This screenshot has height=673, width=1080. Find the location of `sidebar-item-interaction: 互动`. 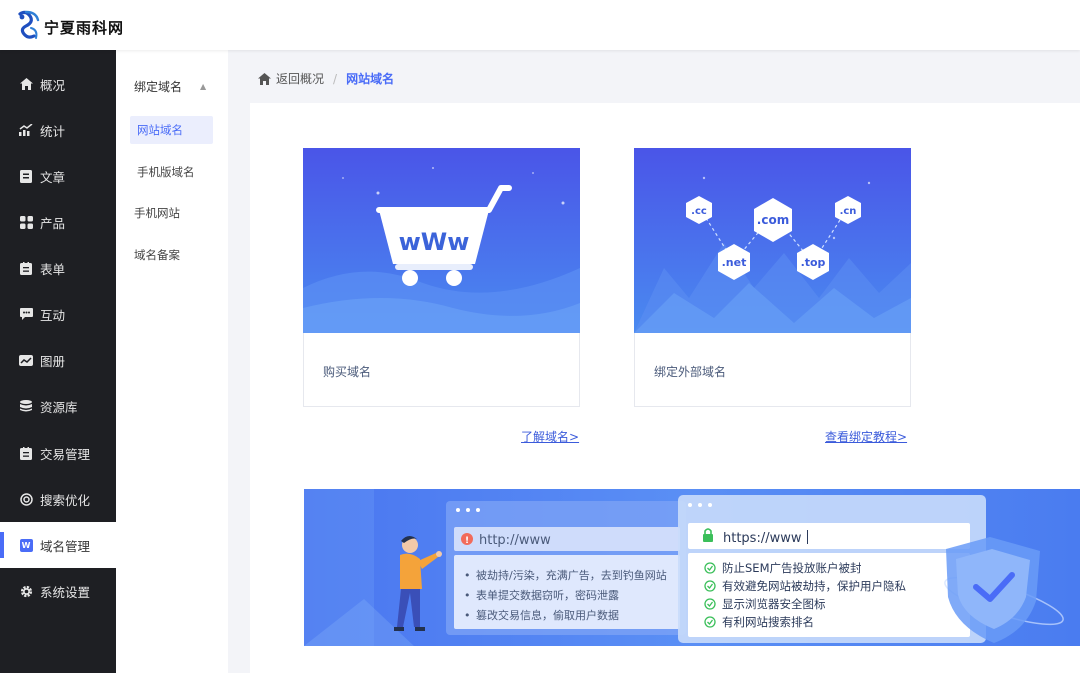

sidebar-item-interaction: 互动 is located at coordinates (58, 314).